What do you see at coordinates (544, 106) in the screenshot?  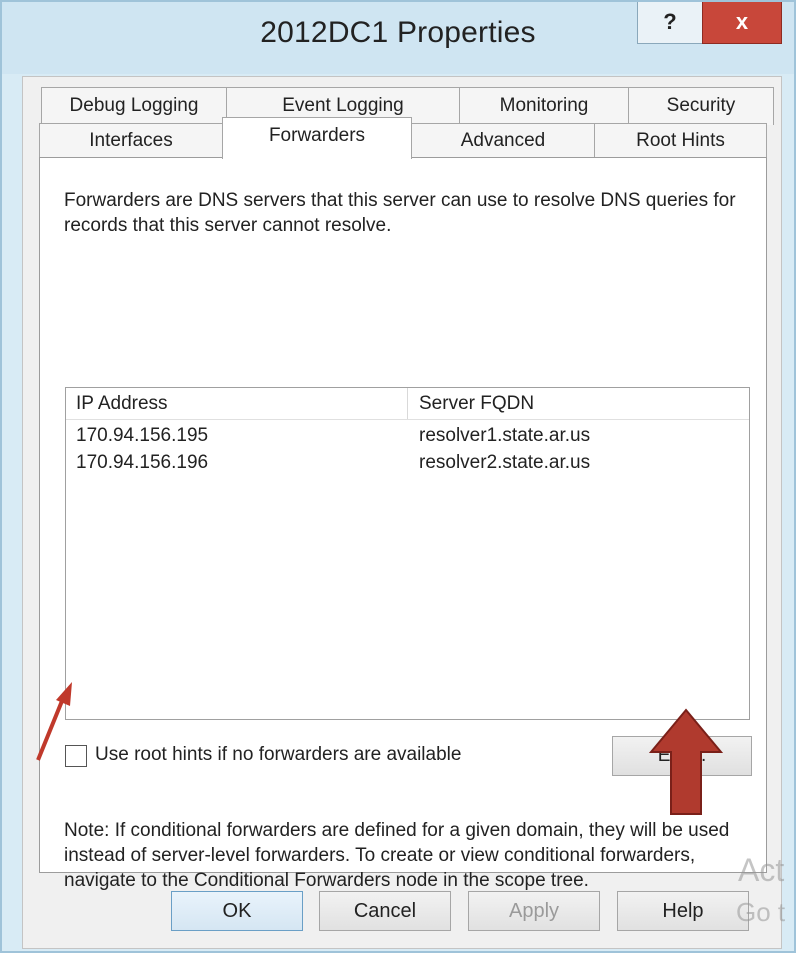 I see `tab-monitoring: Monitoring` at bounding box center [544, 106].